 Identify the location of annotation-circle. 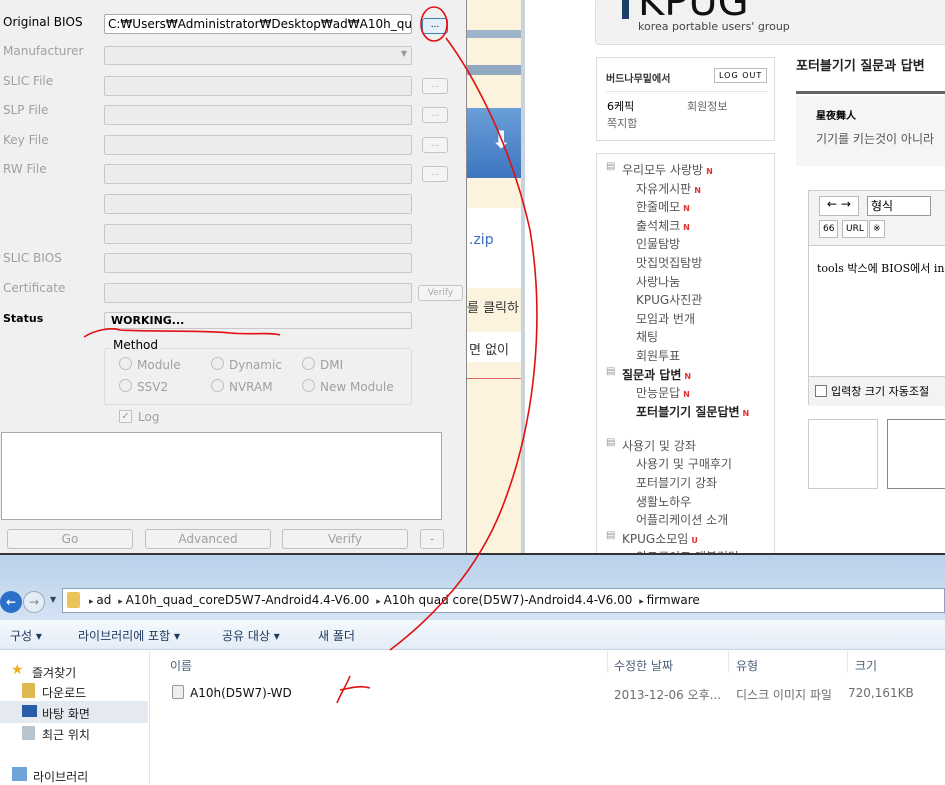
(434, 24).